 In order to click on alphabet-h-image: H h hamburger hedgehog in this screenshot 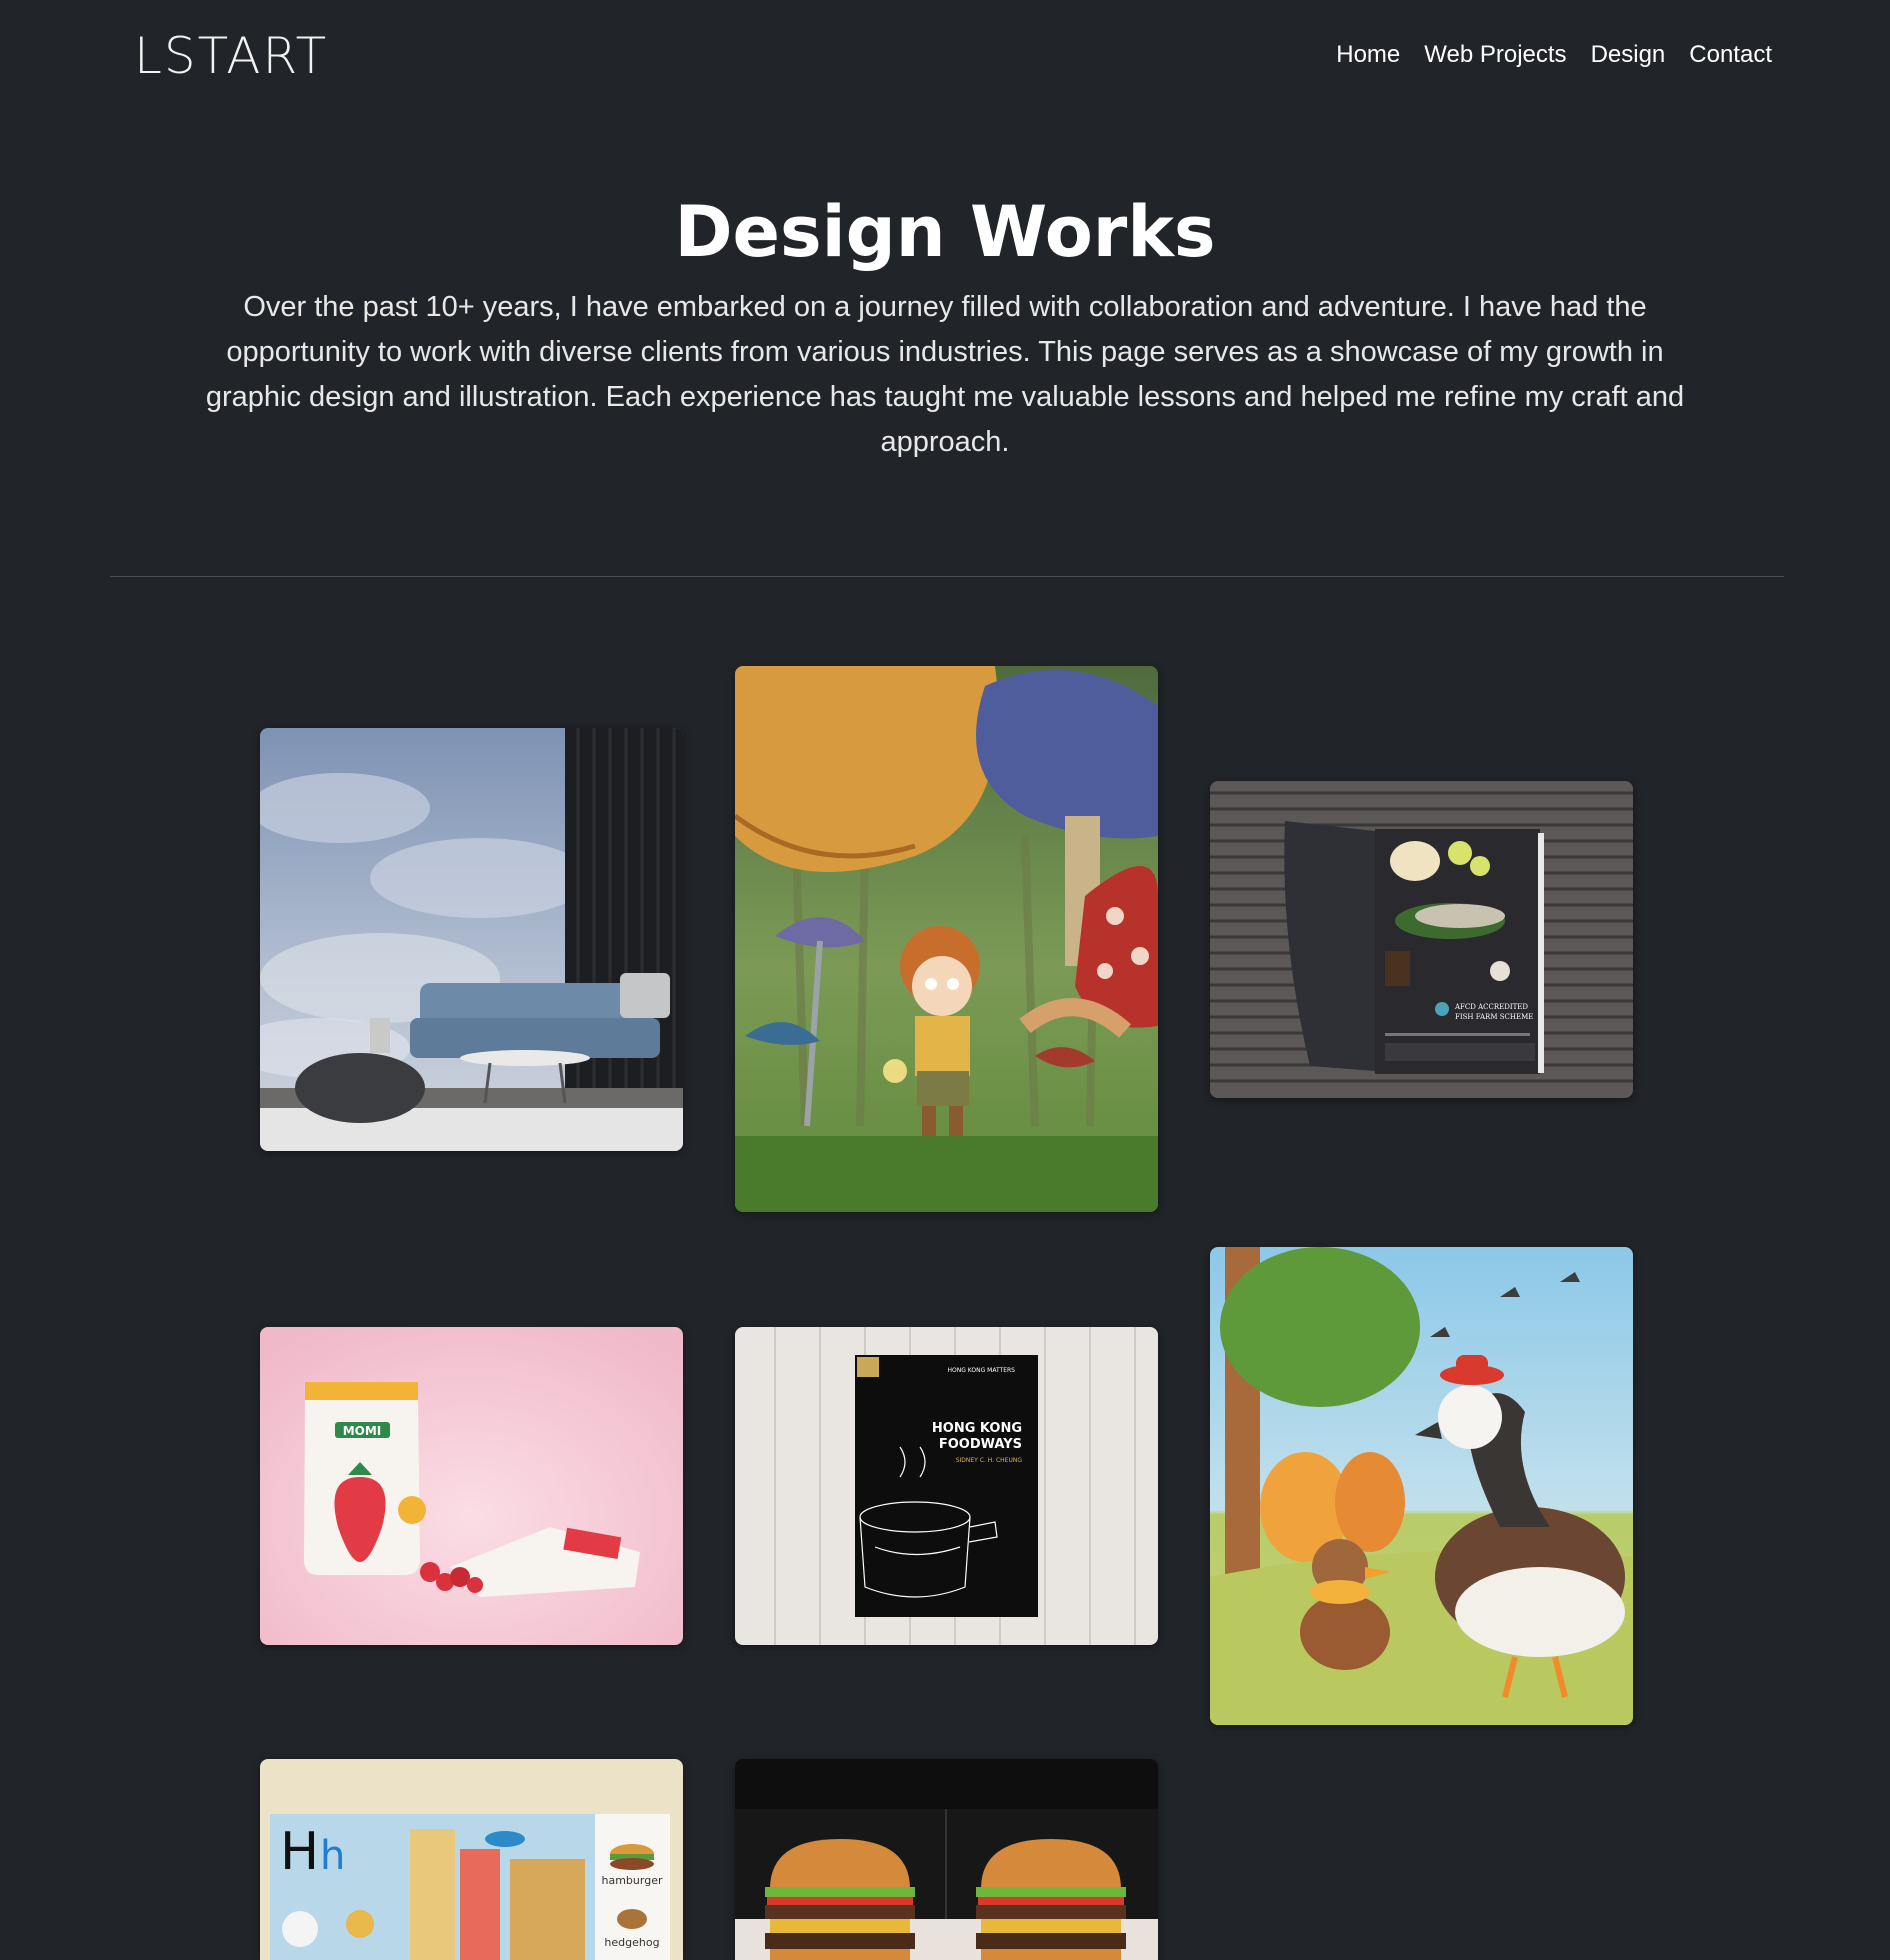, I will do `click(471, 1859)`.